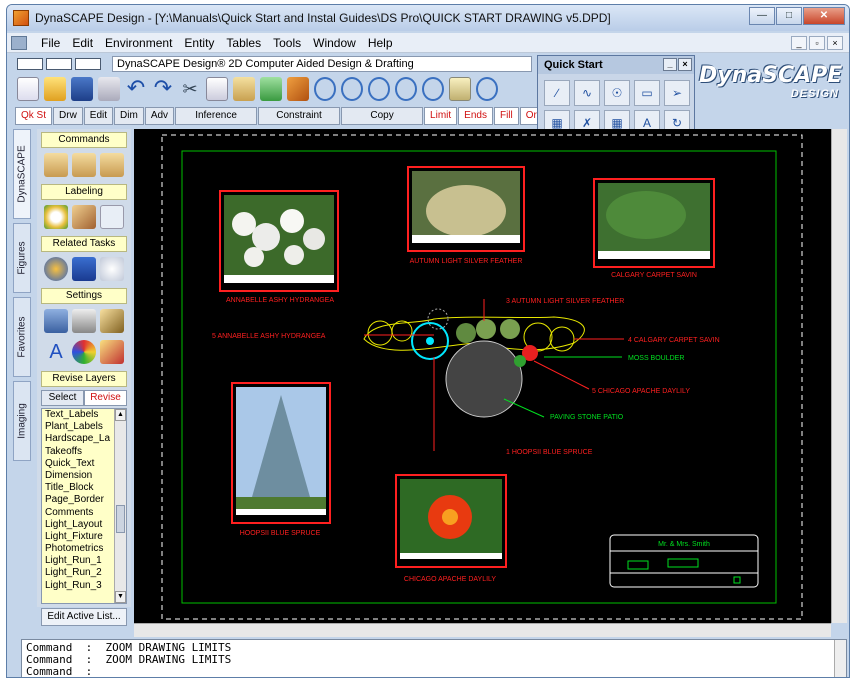 The image size is (856, 682). I want to click on scroll-thumb, so click(120, 519).